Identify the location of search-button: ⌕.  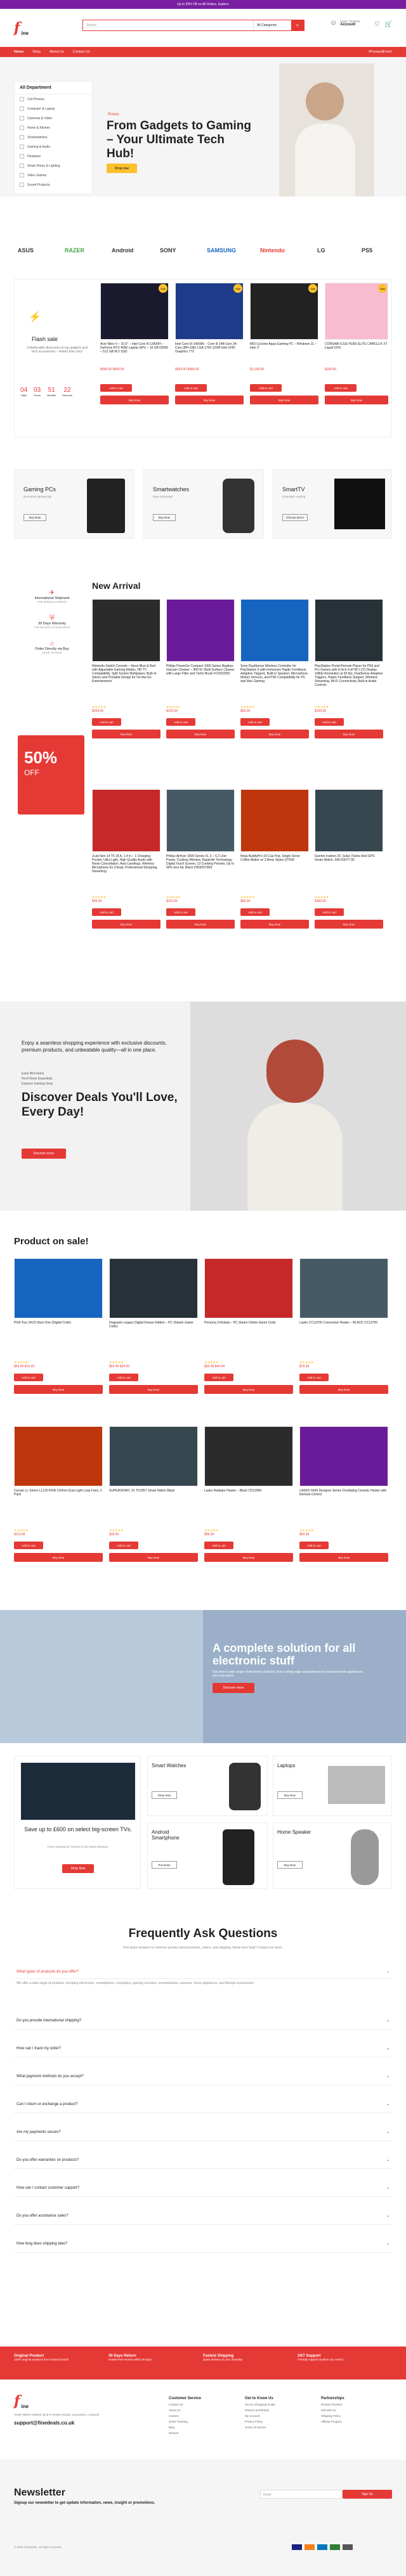
(298, 25).